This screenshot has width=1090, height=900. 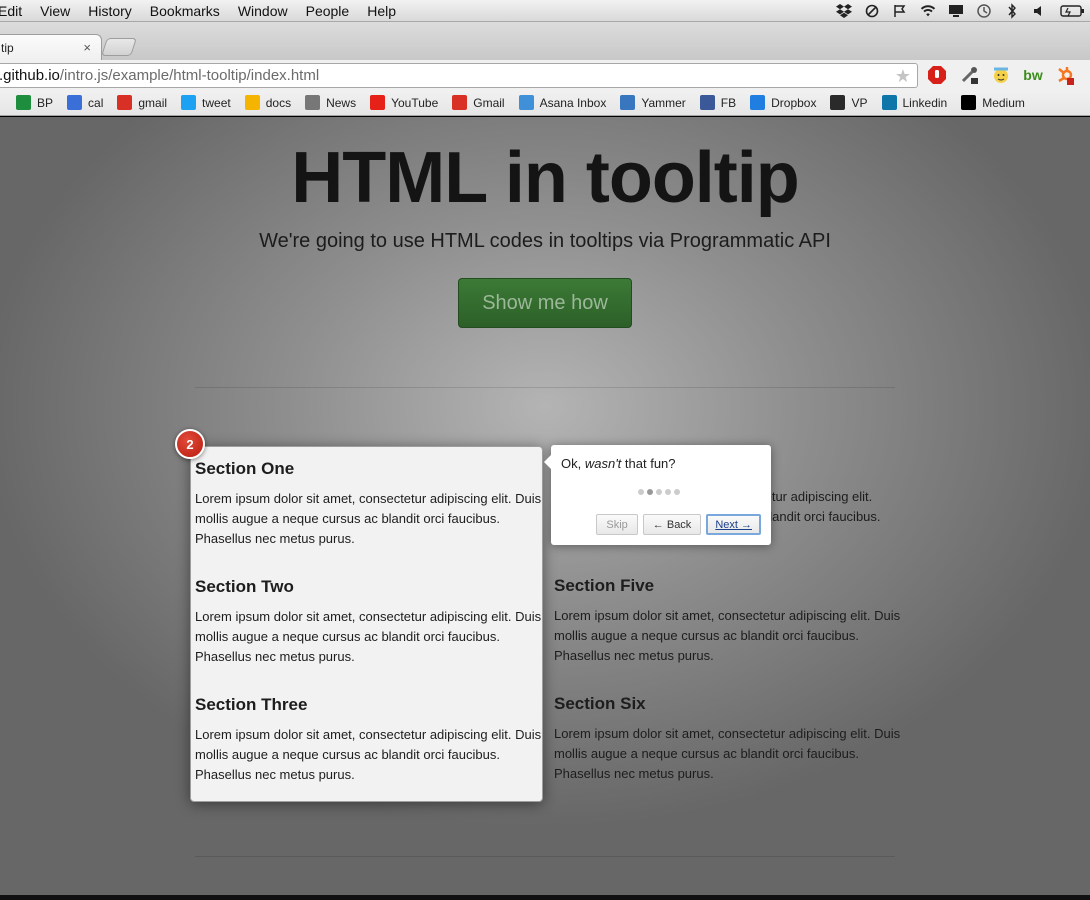 What do you see at coordinates (267, 102) in the screenshot?
I see `bookmark-docs: docs` at bounding box center [267, 102].